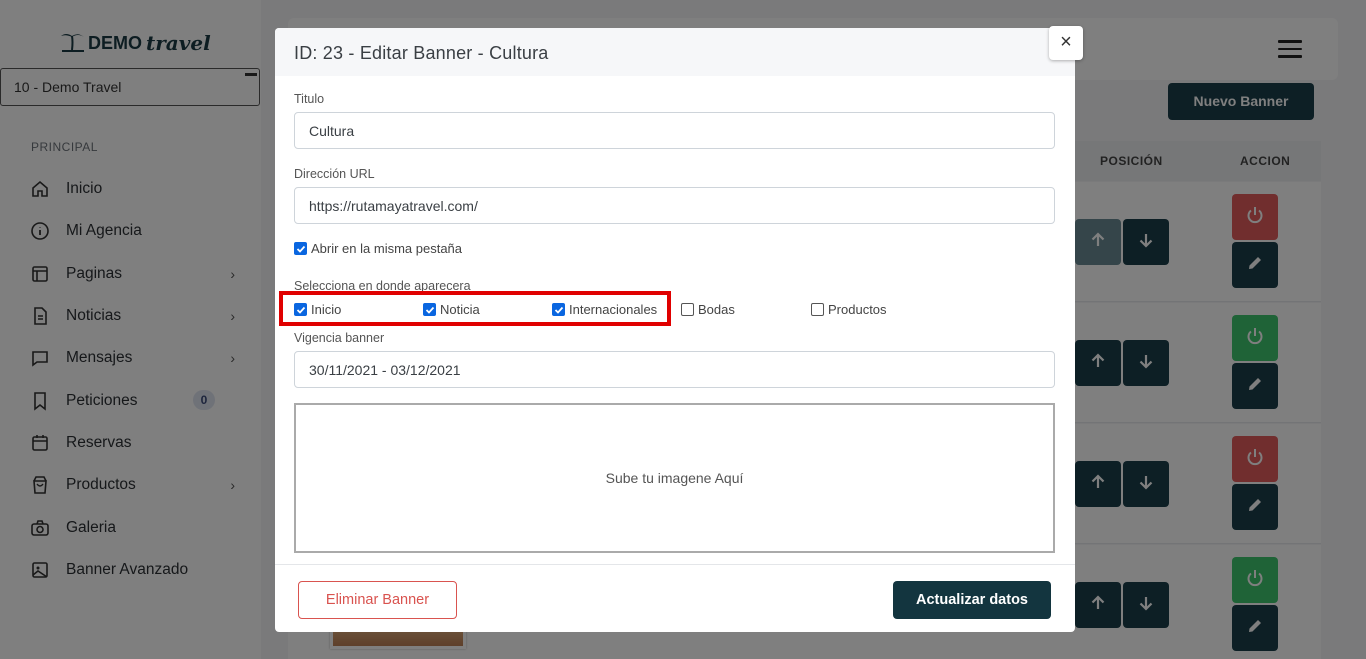 This screenshot has height=659, width=1366. Describe the element at coordinates (382, 286) in the screenshot. I see `where-label: Selecciona en donde aparecera` at that location.